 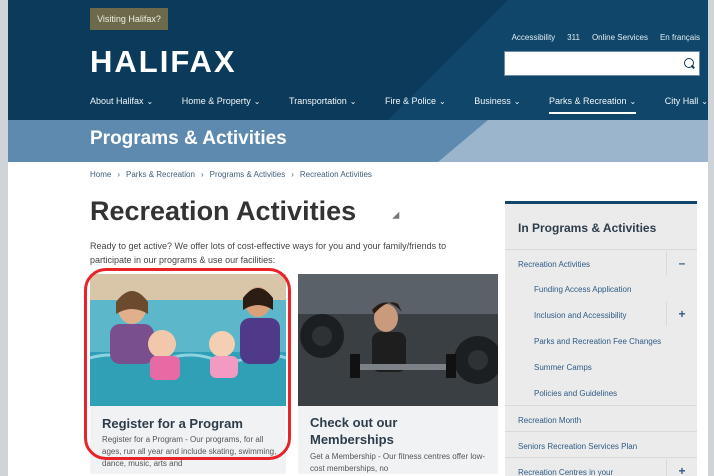 What do you see at coordinates (588, 101) in the screenshot?
I see `nav-item-label: Parks & Recreation` at bounding box center [588, 101].